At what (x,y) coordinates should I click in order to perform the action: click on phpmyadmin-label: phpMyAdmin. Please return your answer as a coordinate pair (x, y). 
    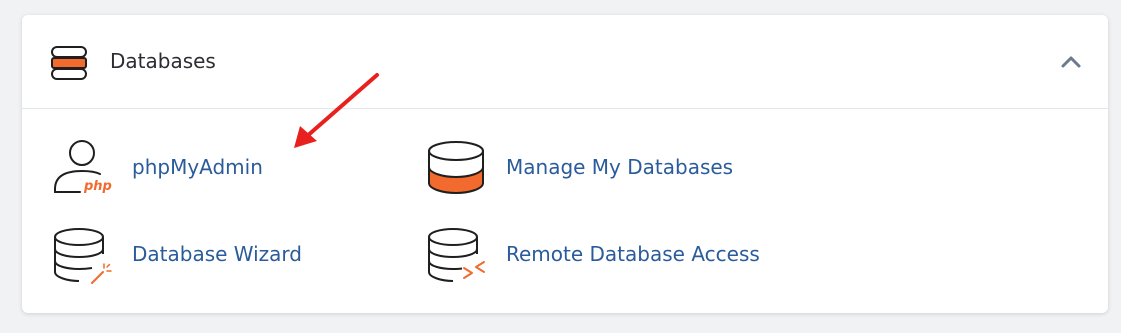
    Looking at the image, I should click on (197, 167).